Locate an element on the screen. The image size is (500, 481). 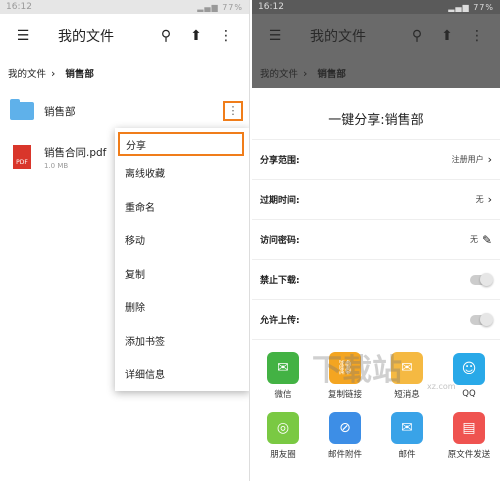
moments-icon: ◎ is located at coordinates (283, 428).